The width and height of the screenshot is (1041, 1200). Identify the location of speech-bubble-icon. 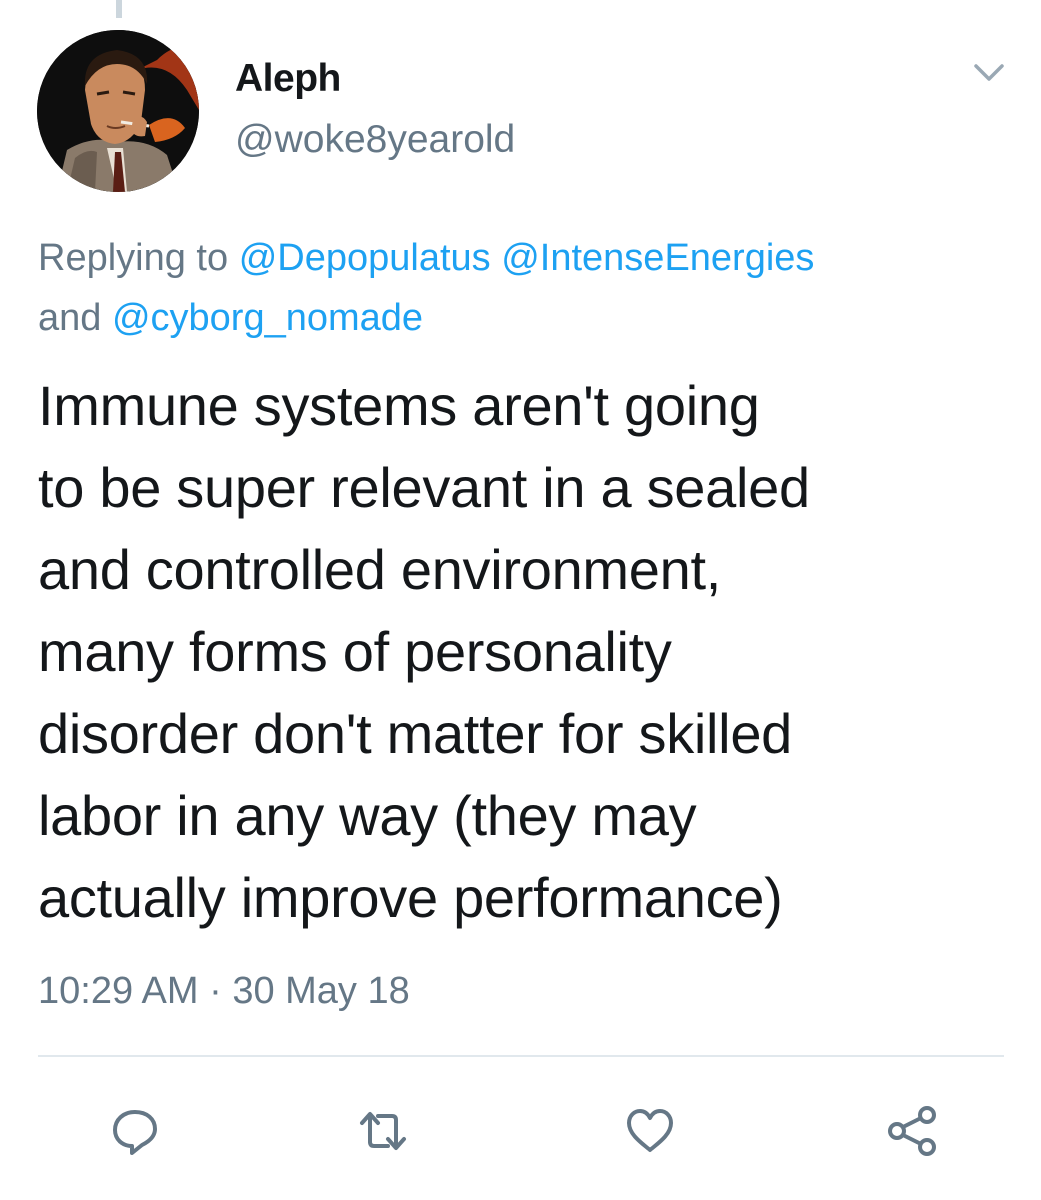
(135, 1132).